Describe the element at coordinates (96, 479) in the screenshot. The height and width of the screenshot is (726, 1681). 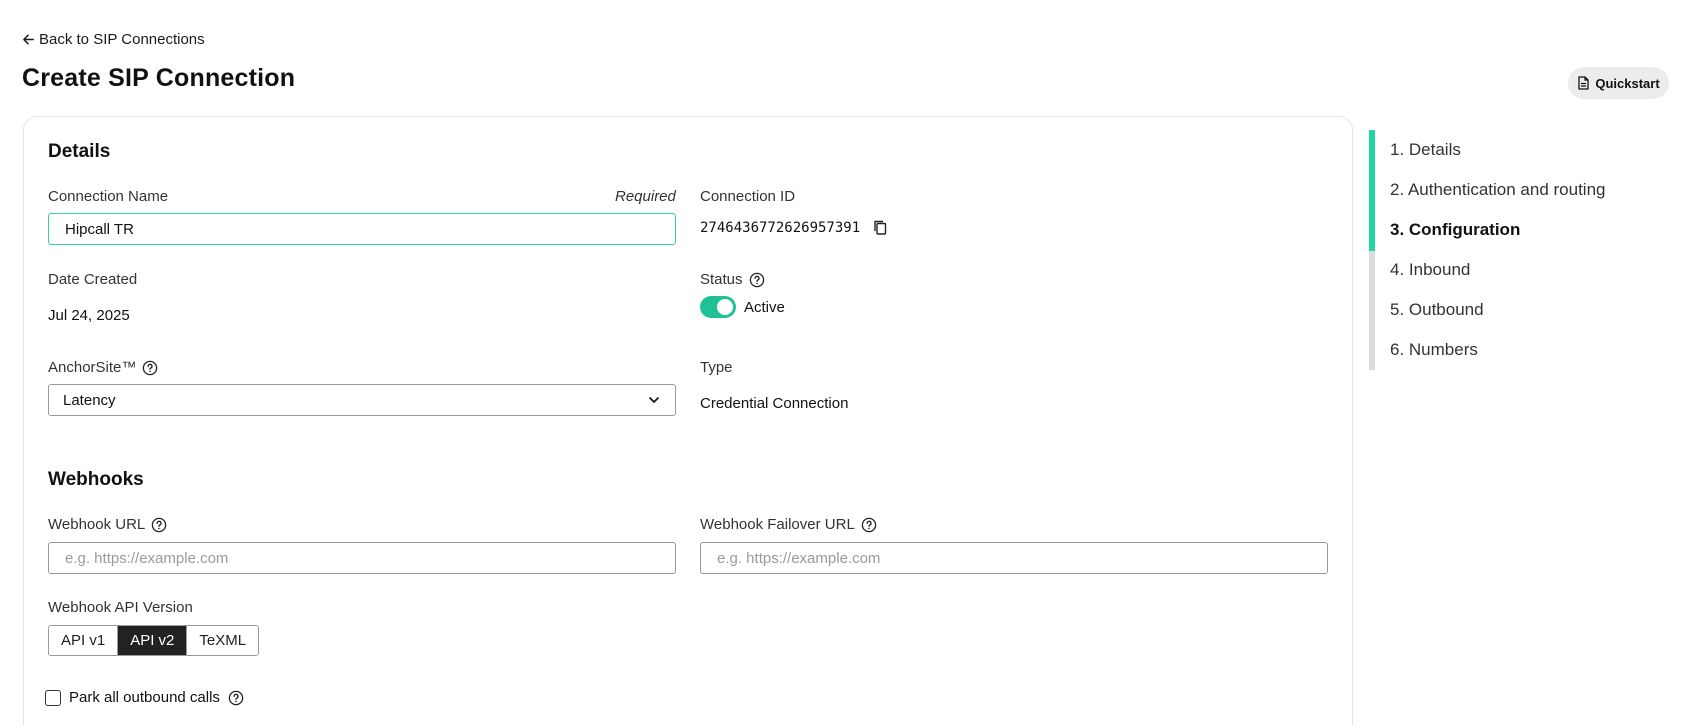
I see `webhooks-section-title: Webhooks` at that location.